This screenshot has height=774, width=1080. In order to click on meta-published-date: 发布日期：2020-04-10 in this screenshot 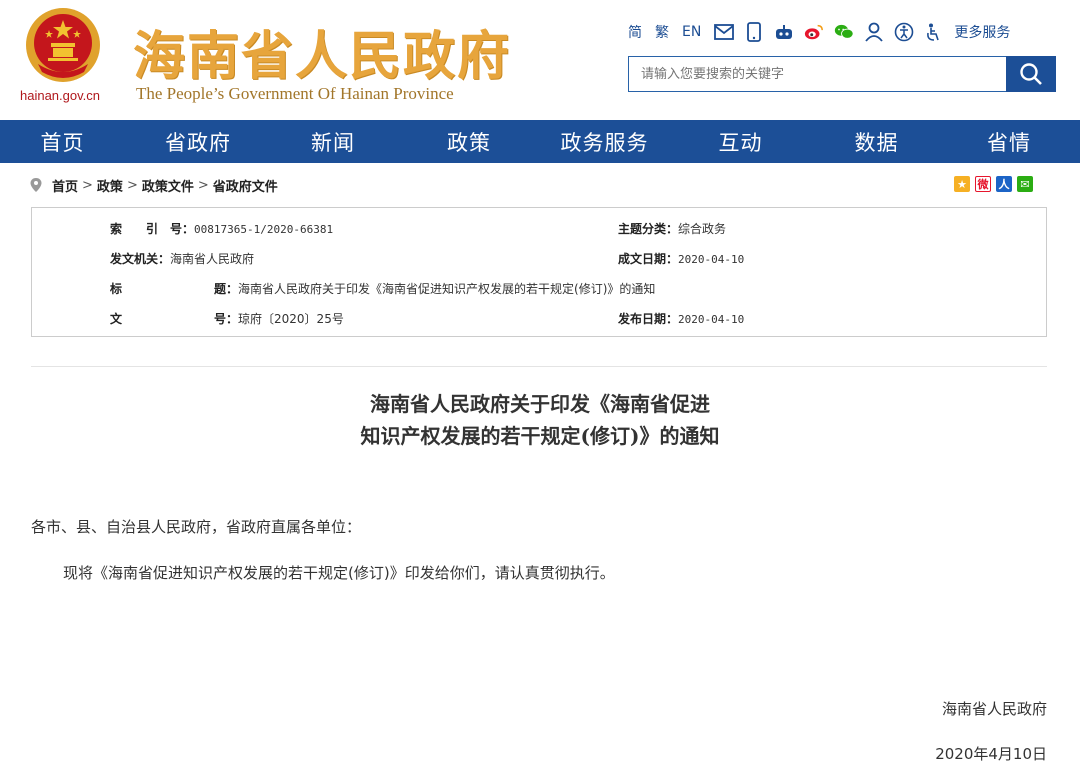, I will do `click(681, 318)`.